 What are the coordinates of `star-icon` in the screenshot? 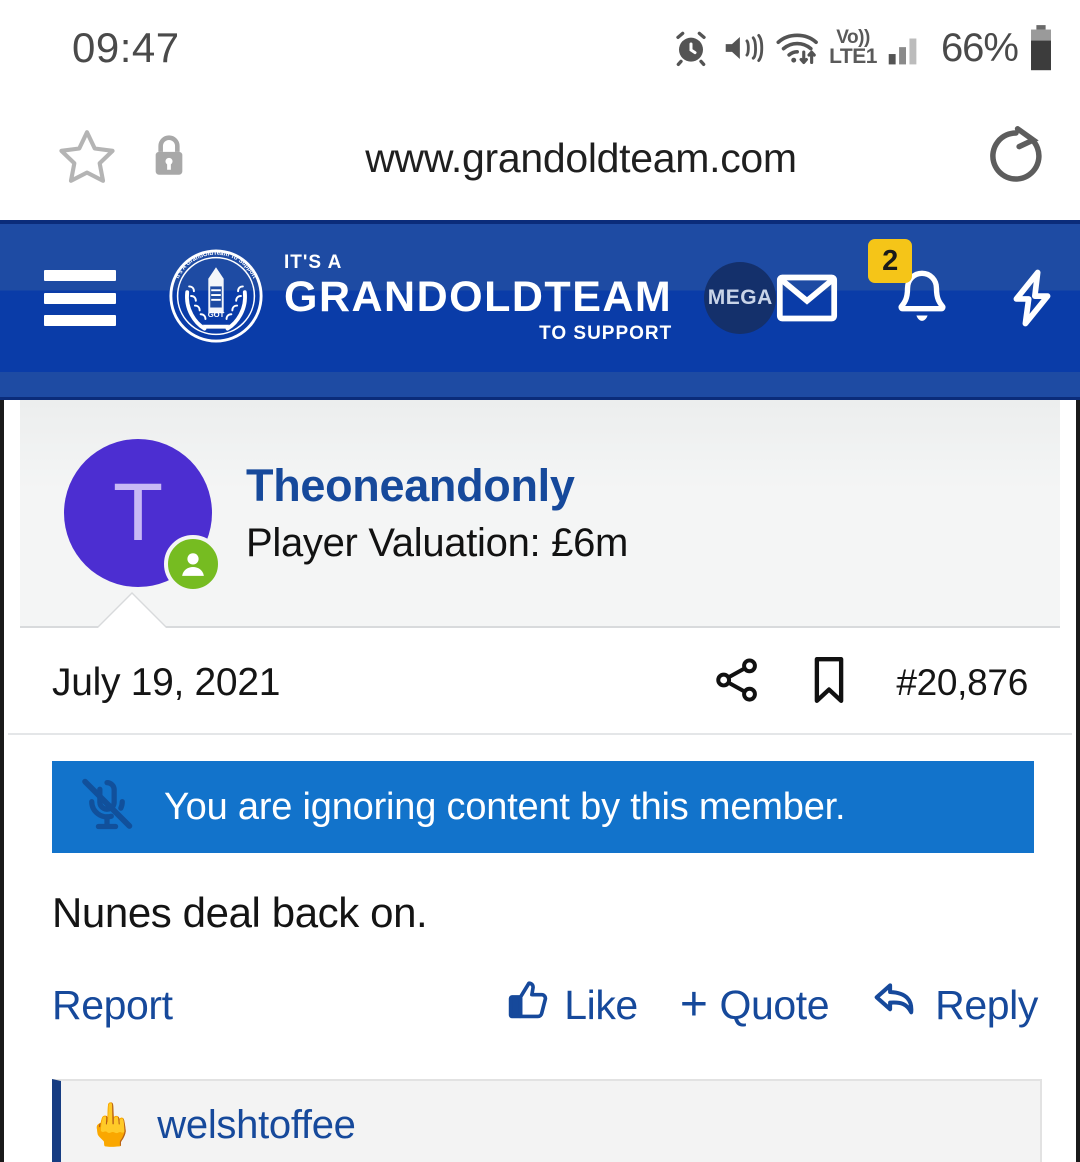 It's located at (87, 158).